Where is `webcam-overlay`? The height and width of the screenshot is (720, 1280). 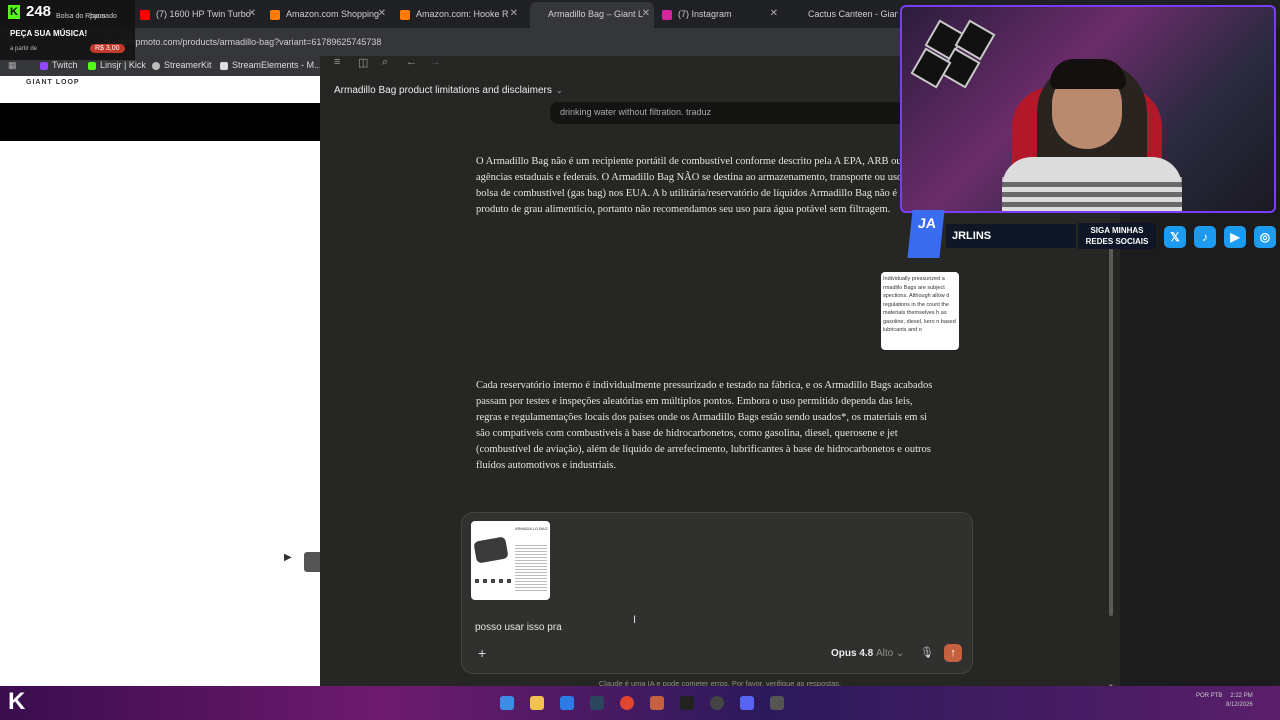 webcam-overlay is located at coordinates (1088, 109).